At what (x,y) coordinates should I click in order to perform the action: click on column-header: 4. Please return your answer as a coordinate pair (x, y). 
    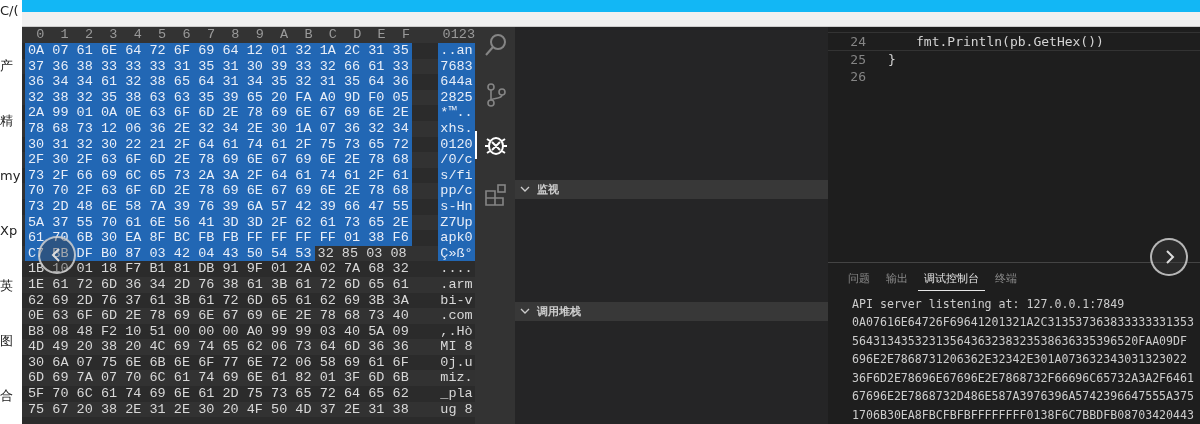
    Looking at the image, I should click on (137, 35).